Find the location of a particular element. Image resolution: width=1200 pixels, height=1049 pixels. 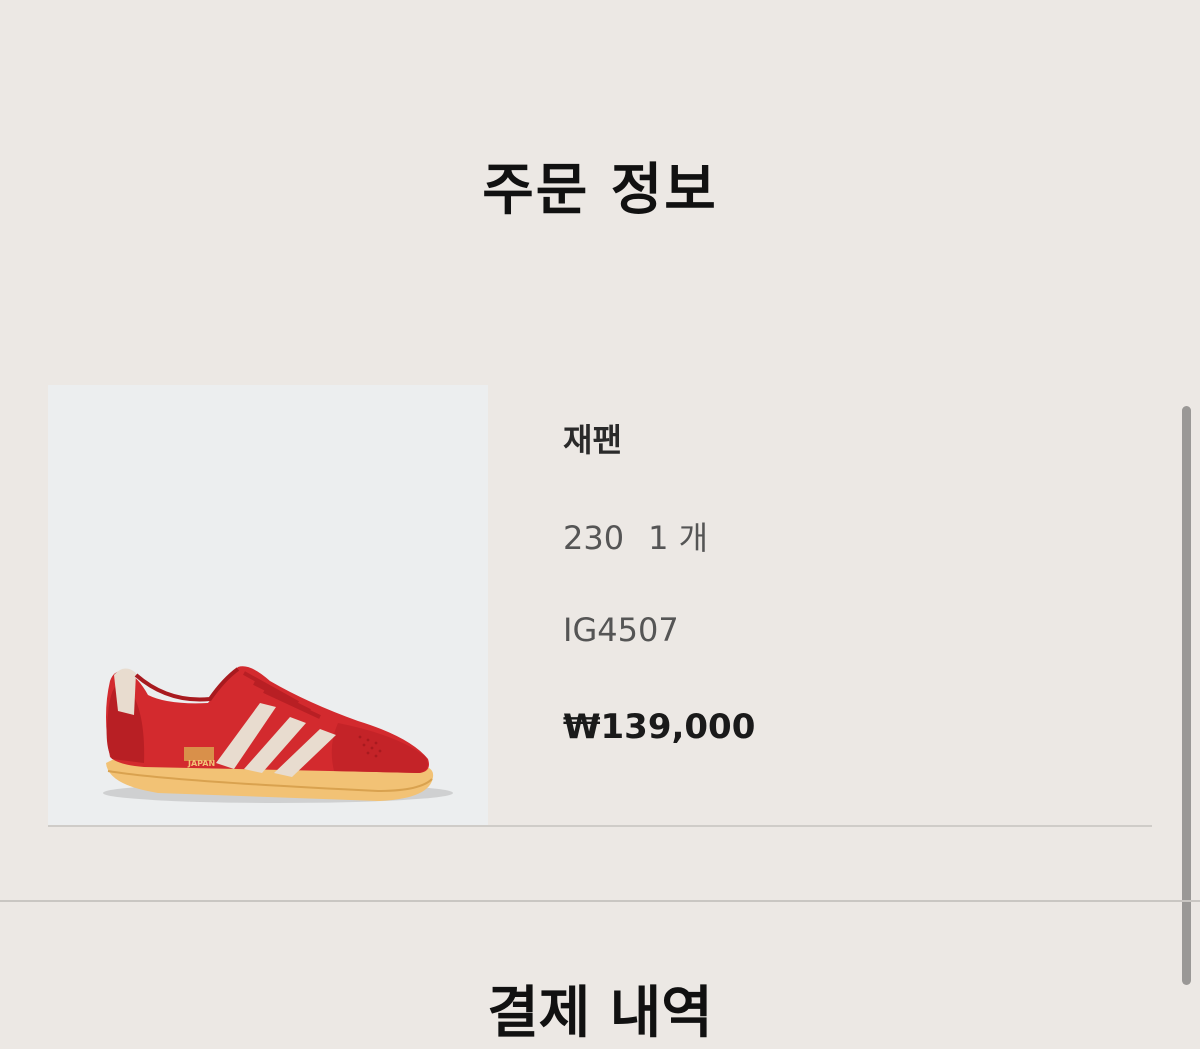

next-section-title: 결제 내역 is located at coordinates (600, 1013).